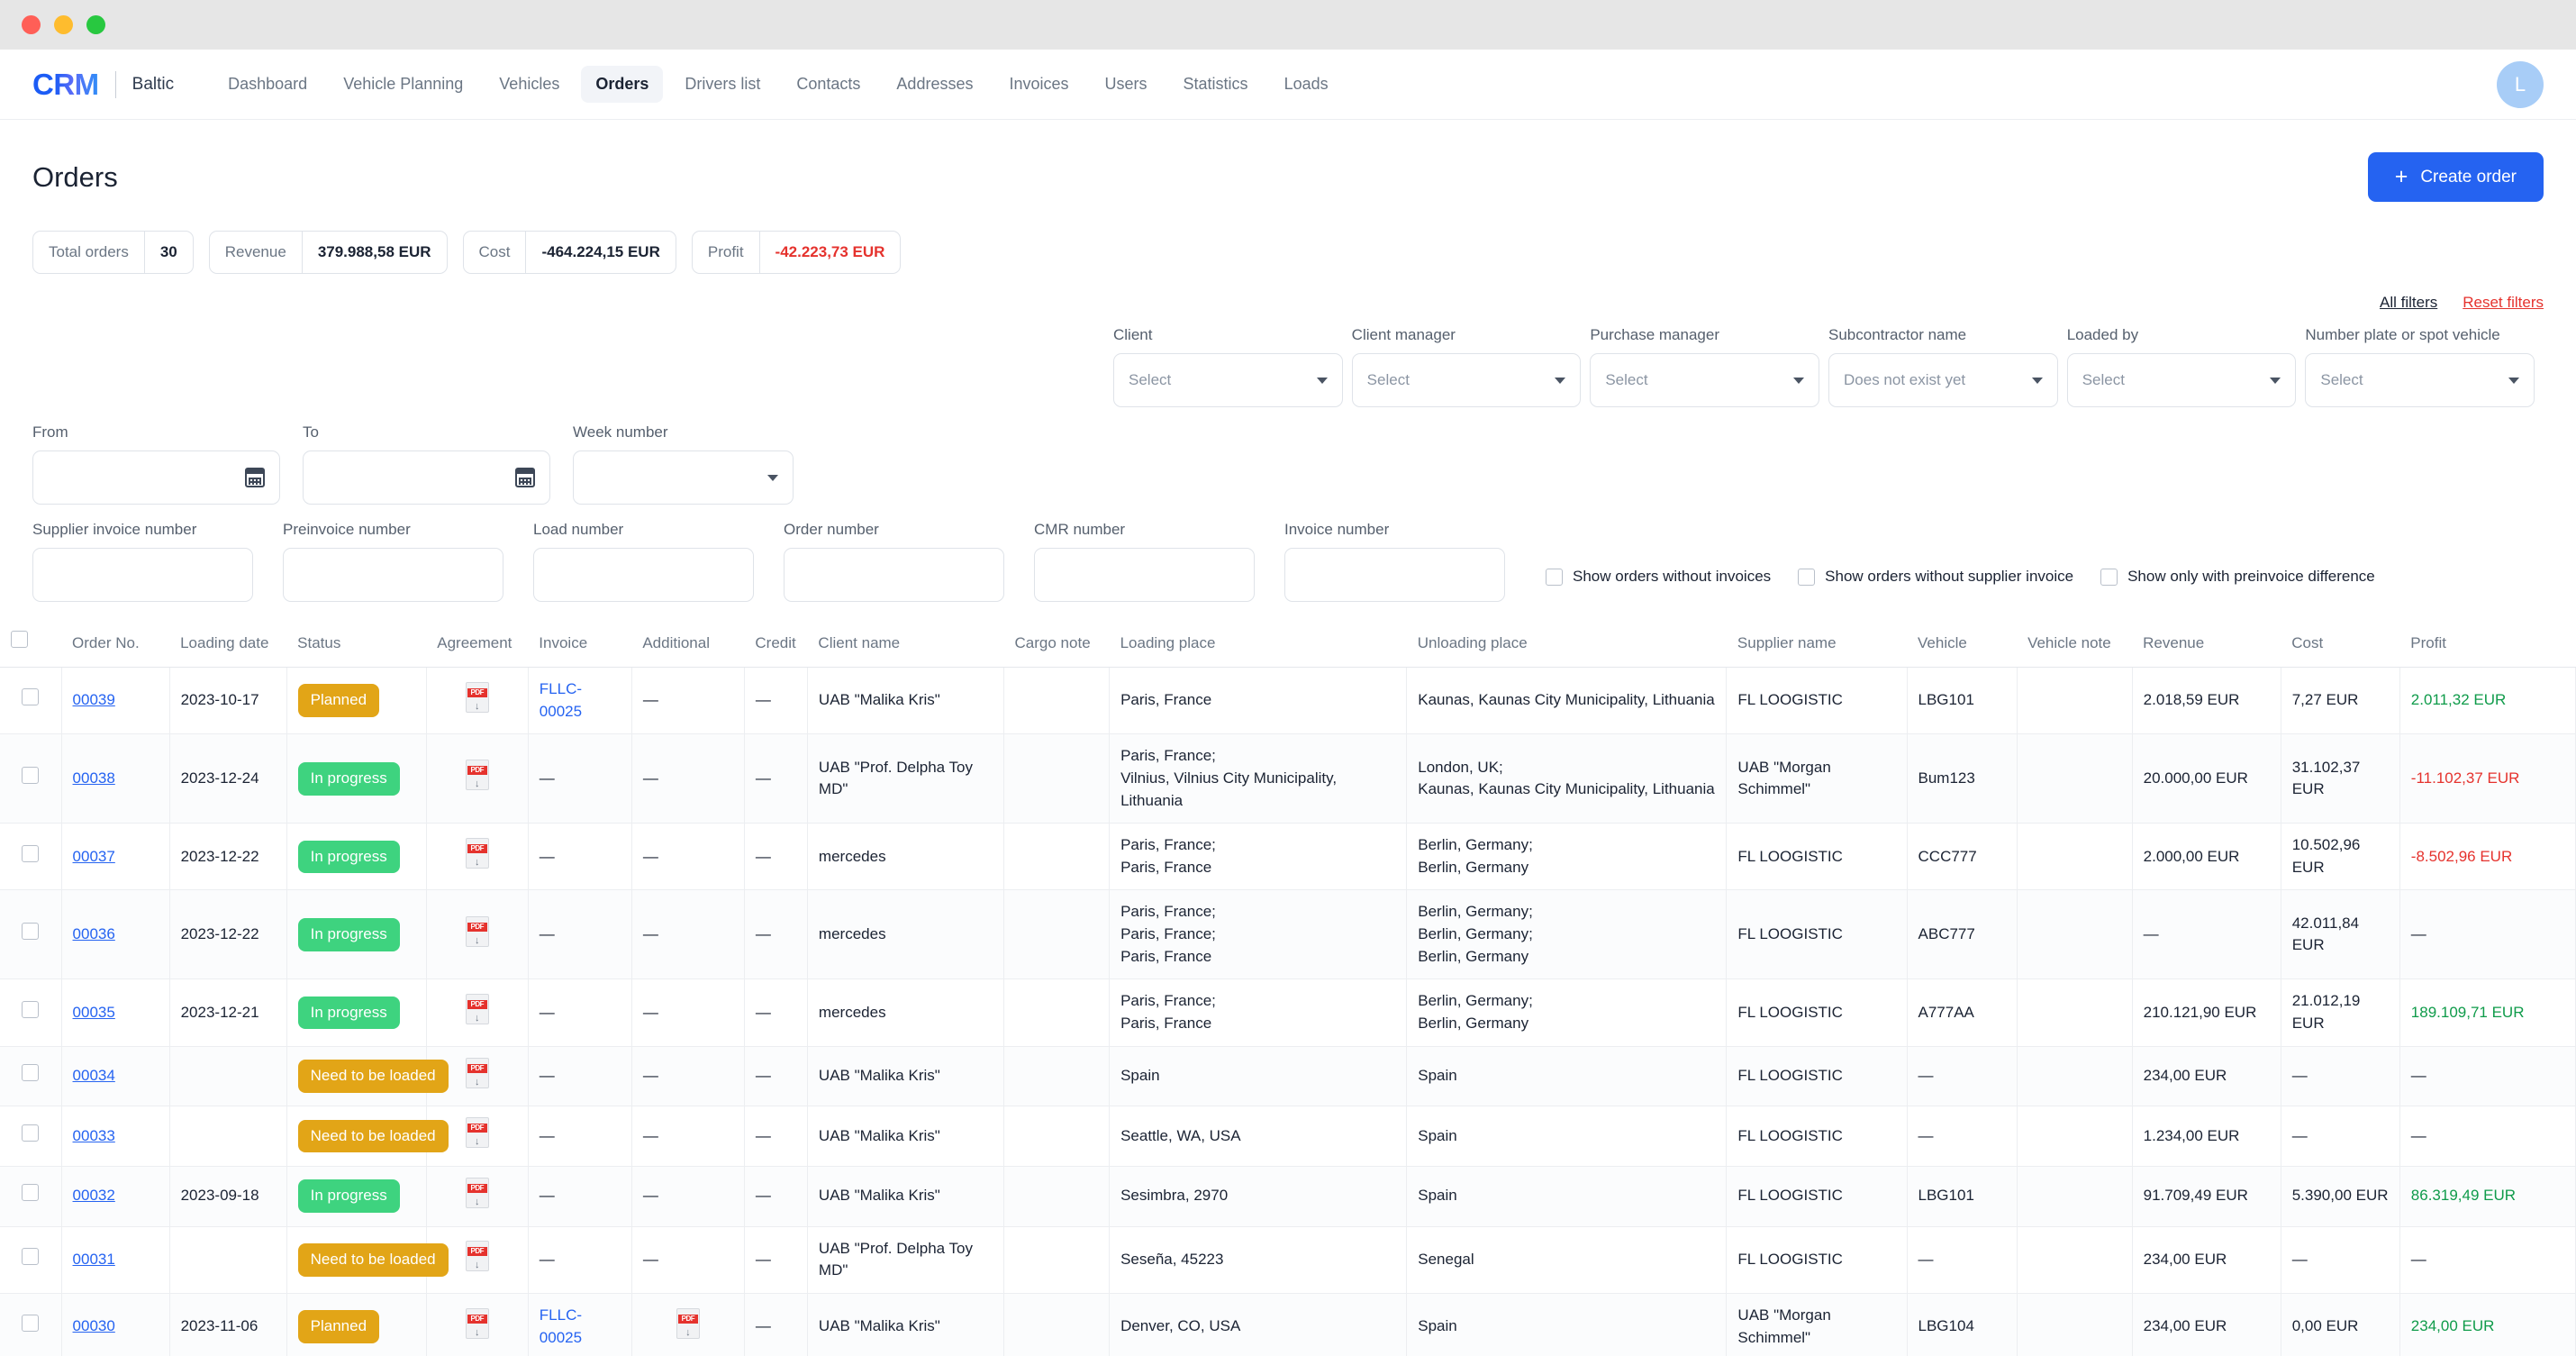 The height and width of the screenshot is (1356, 2576). What do you see at coordinates (2181, 380) in the screenshot?
I see `filter-select-loaded-by: Select` at bounding box center [2181, 380].